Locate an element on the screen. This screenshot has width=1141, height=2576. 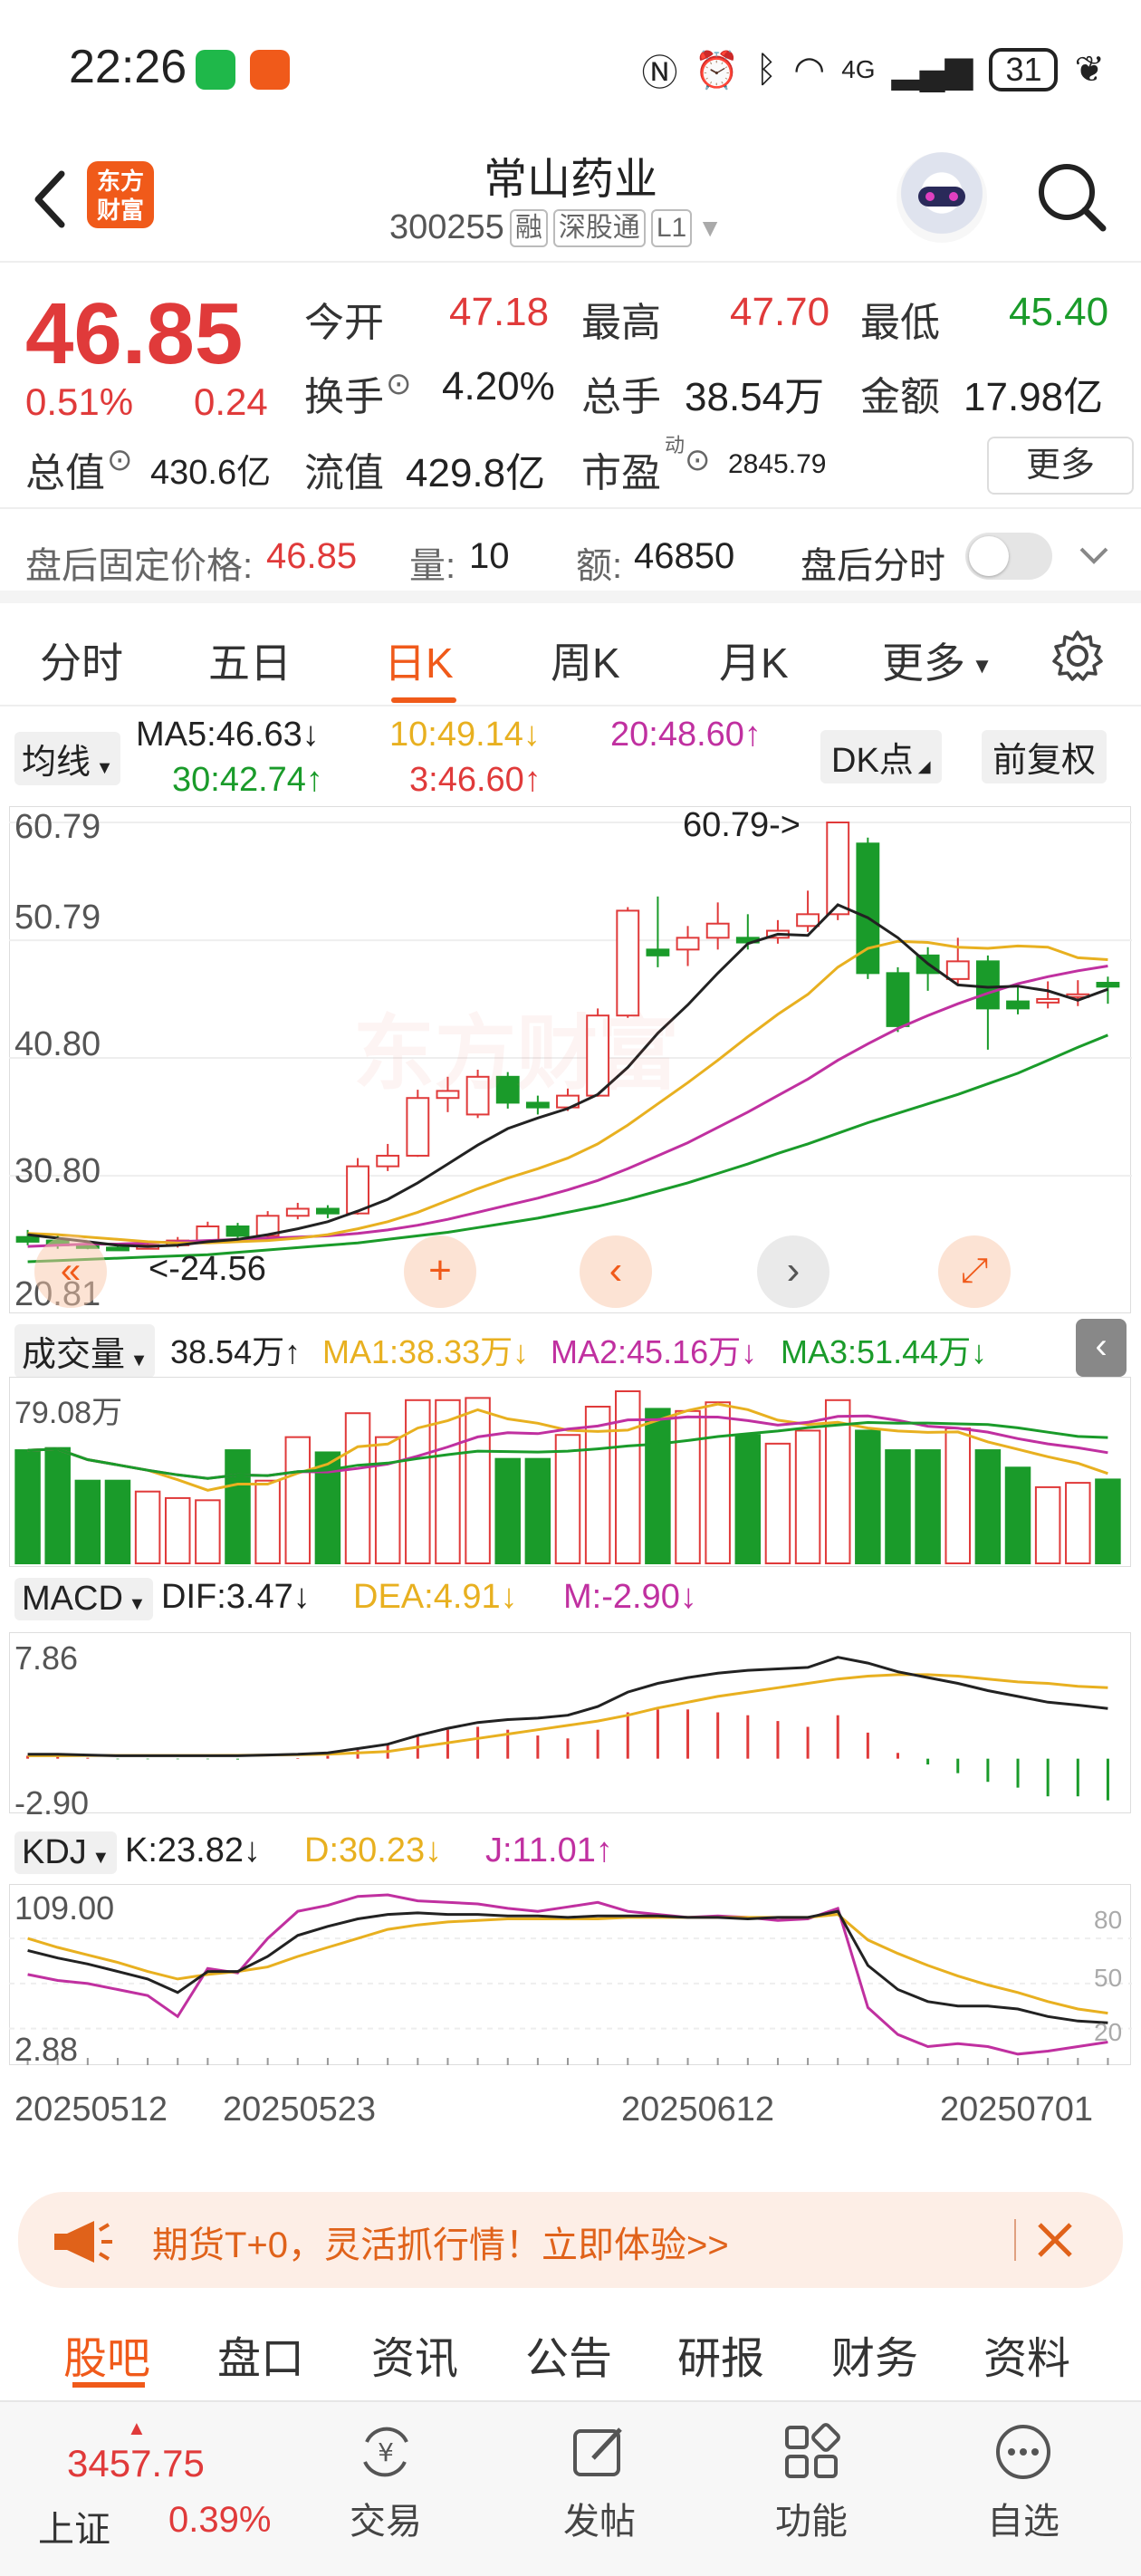
tab-weekly-k: 周K is located at coordinates (585, 660).